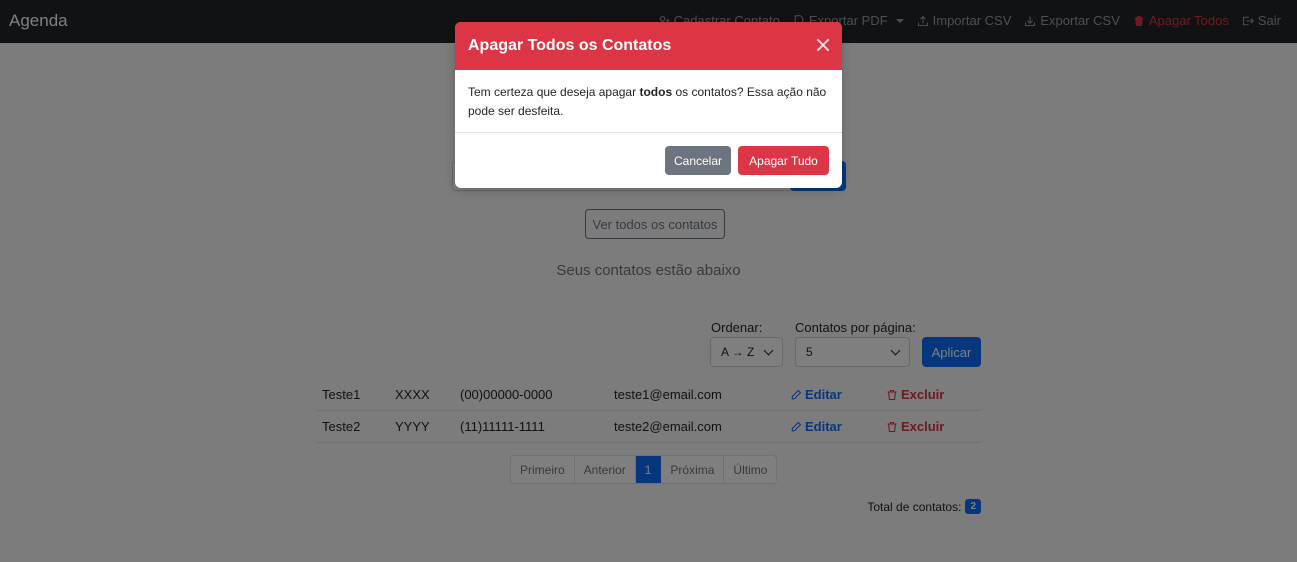 This screenshot has height=562, width=1297. What do you see at coordinates (698, 160) in the screenshot?
I see `cancel-button: Cancelar` at bounding box center [698, 160].